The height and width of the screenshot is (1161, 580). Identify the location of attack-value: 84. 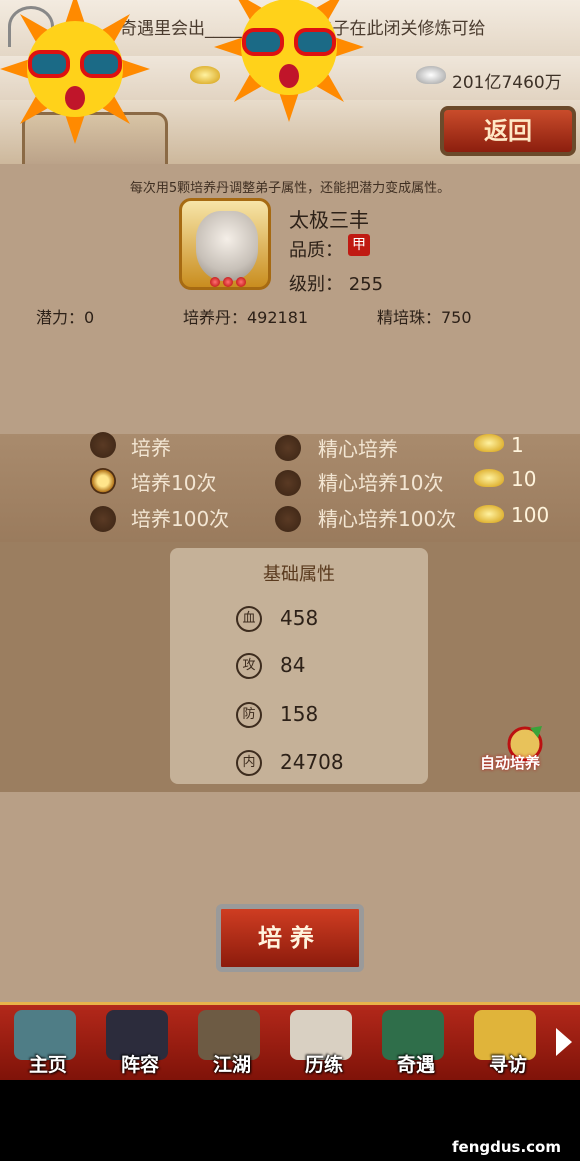
(293, 665).